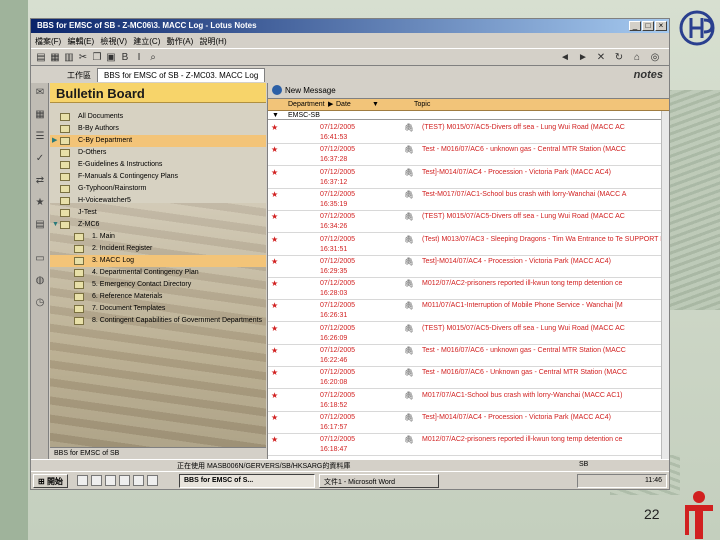 This screenshot has height=540, width=720. What do you see at coordinates (661, 26) in the screenshot?
I see `close-button: ×` at bounding box center [661, 26].